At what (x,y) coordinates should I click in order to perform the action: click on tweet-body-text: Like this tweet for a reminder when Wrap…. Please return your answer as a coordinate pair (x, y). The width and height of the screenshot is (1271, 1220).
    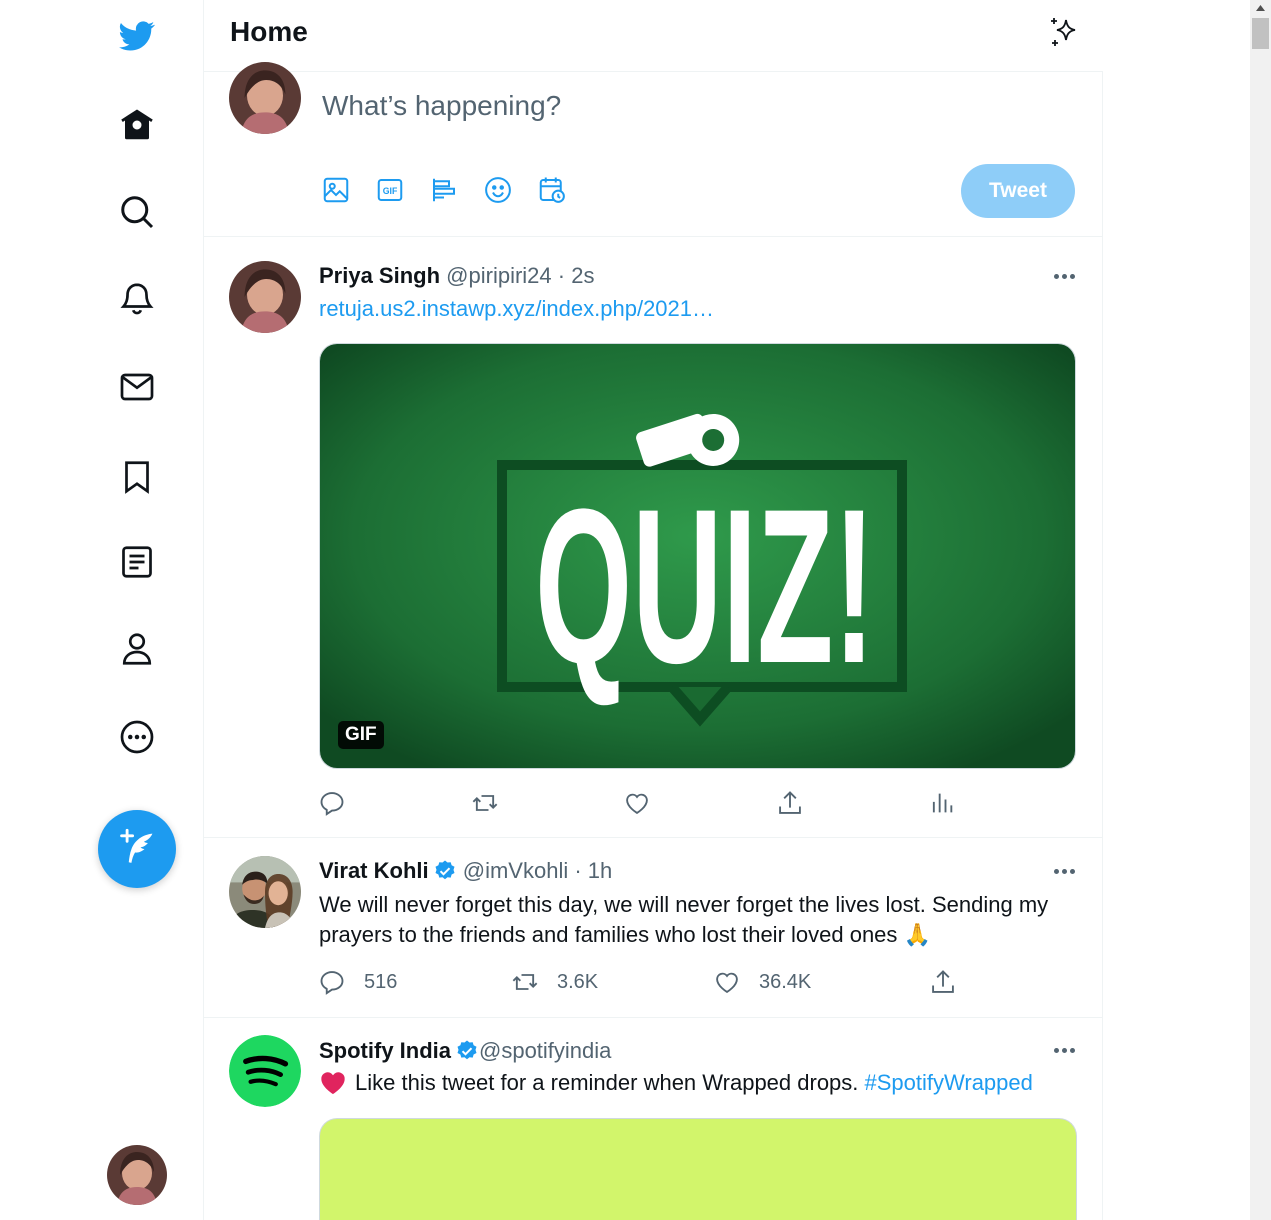
    Looking at the image, I should click on (610, 1082).